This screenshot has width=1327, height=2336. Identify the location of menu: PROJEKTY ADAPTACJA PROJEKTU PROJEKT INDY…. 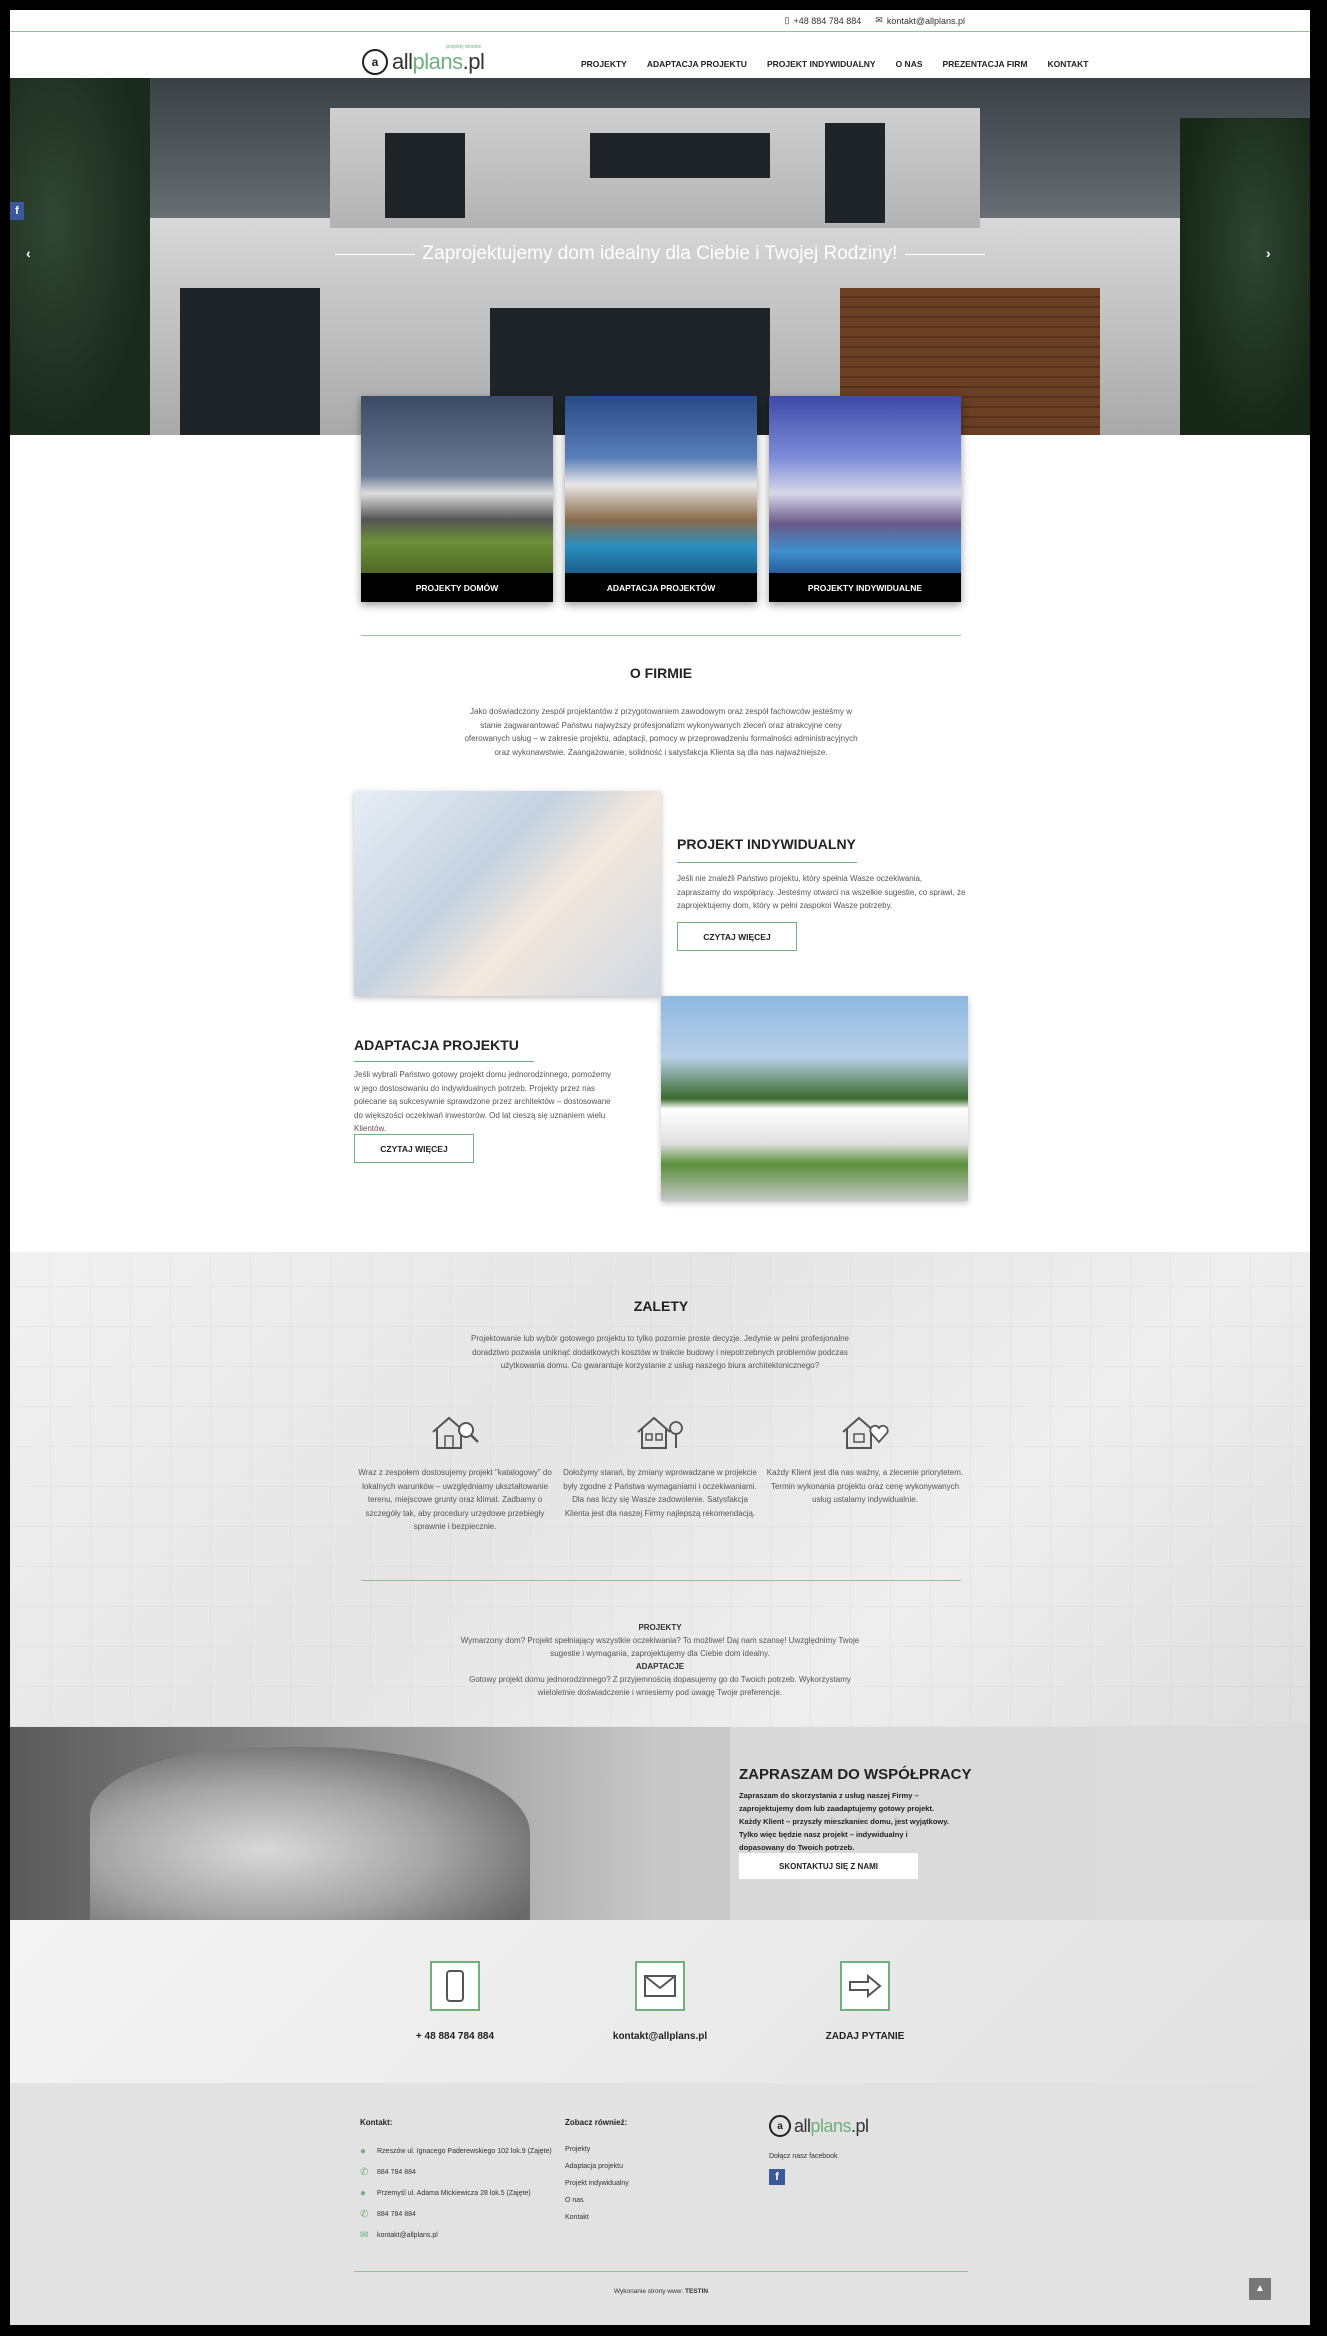
(834, 64).